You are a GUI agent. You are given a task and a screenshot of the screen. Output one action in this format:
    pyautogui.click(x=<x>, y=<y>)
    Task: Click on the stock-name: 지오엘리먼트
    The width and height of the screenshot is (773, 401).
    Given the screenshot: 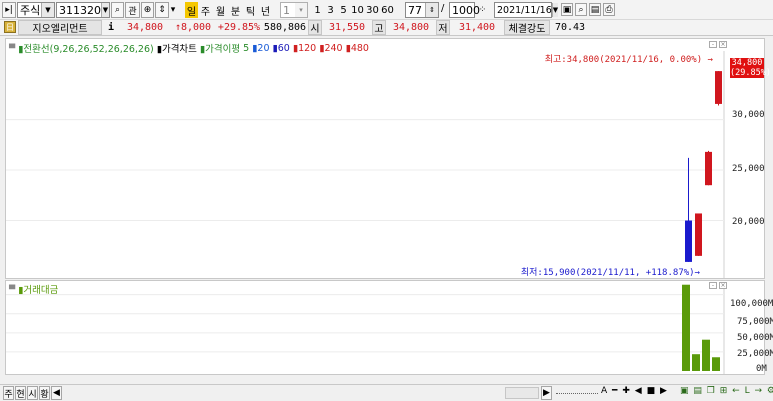 What is the action you would take?
    pyautogui.click(x=60, y=27)
    